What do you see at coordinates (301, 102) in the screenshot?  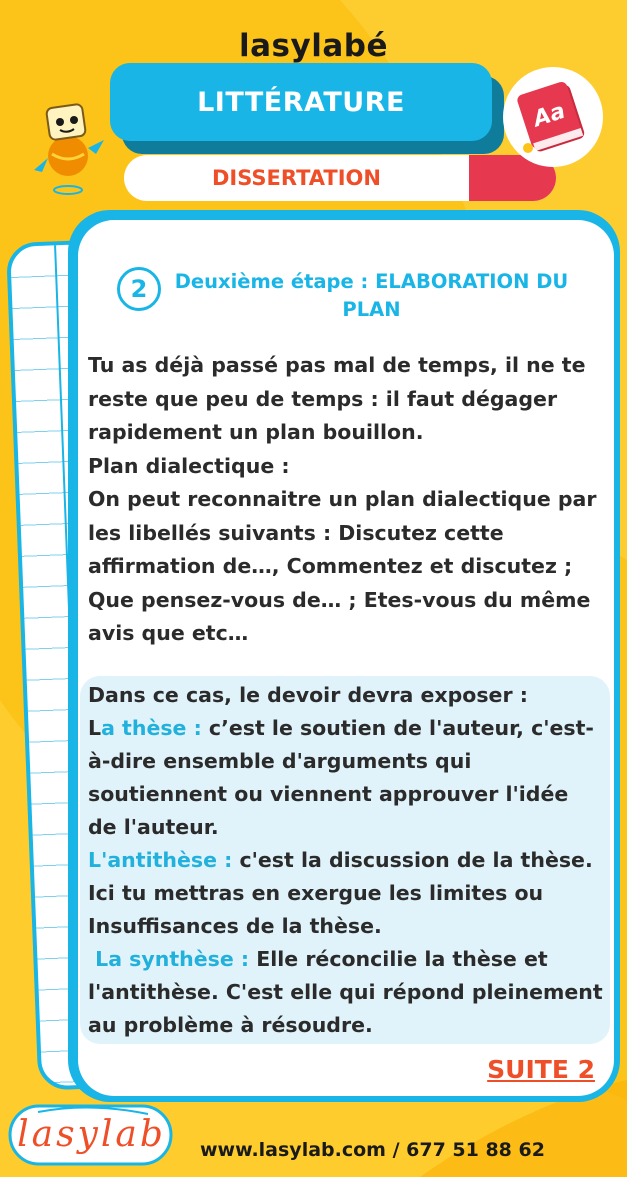 I see `subject-banner: LITTÉRATURE` at bounding box center [301, 102].